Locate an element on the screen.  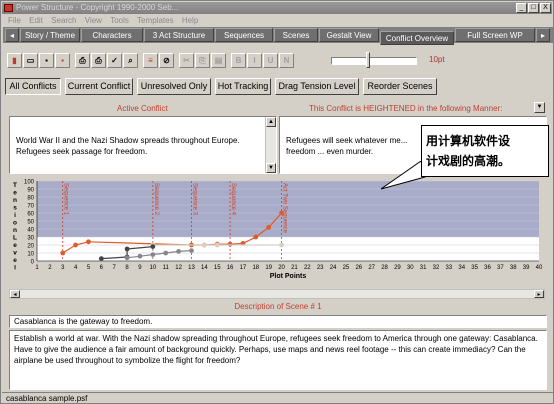
y-axis-label-letter: n is located at coordinates (15, 200).